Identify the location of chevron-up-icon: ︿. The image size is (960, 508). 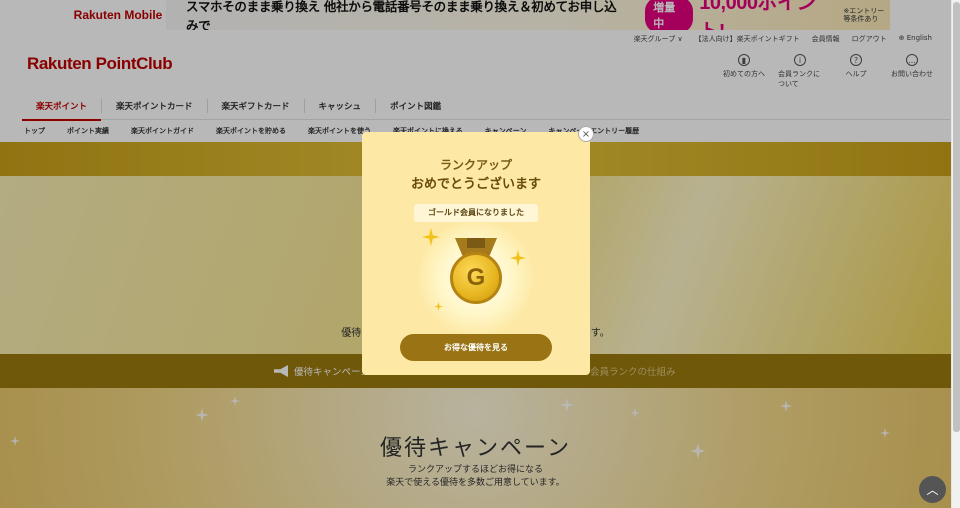
(932, 490).